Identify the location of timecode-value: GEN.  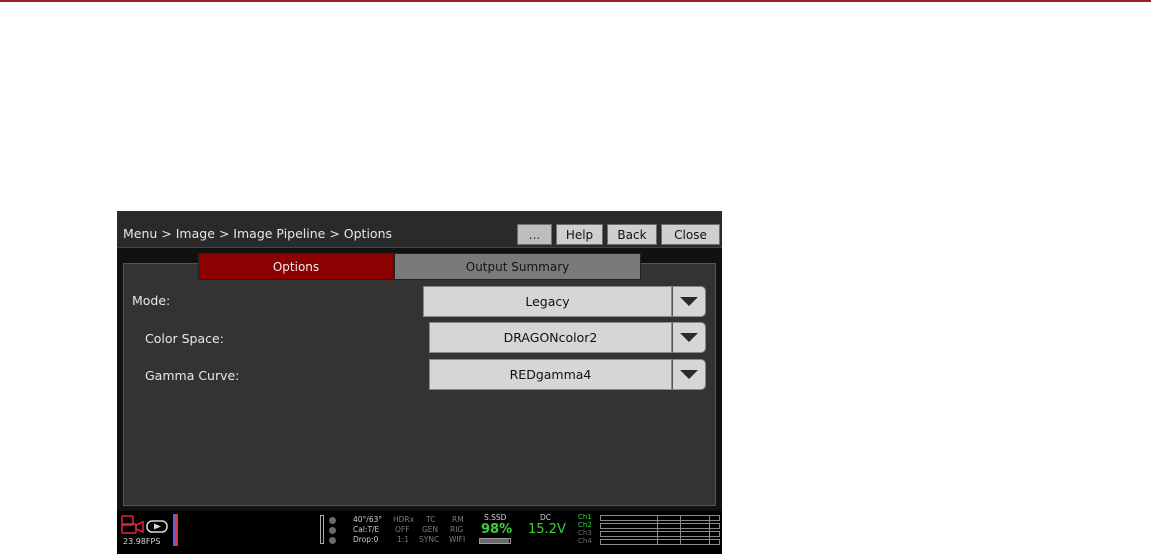
(430, 529).